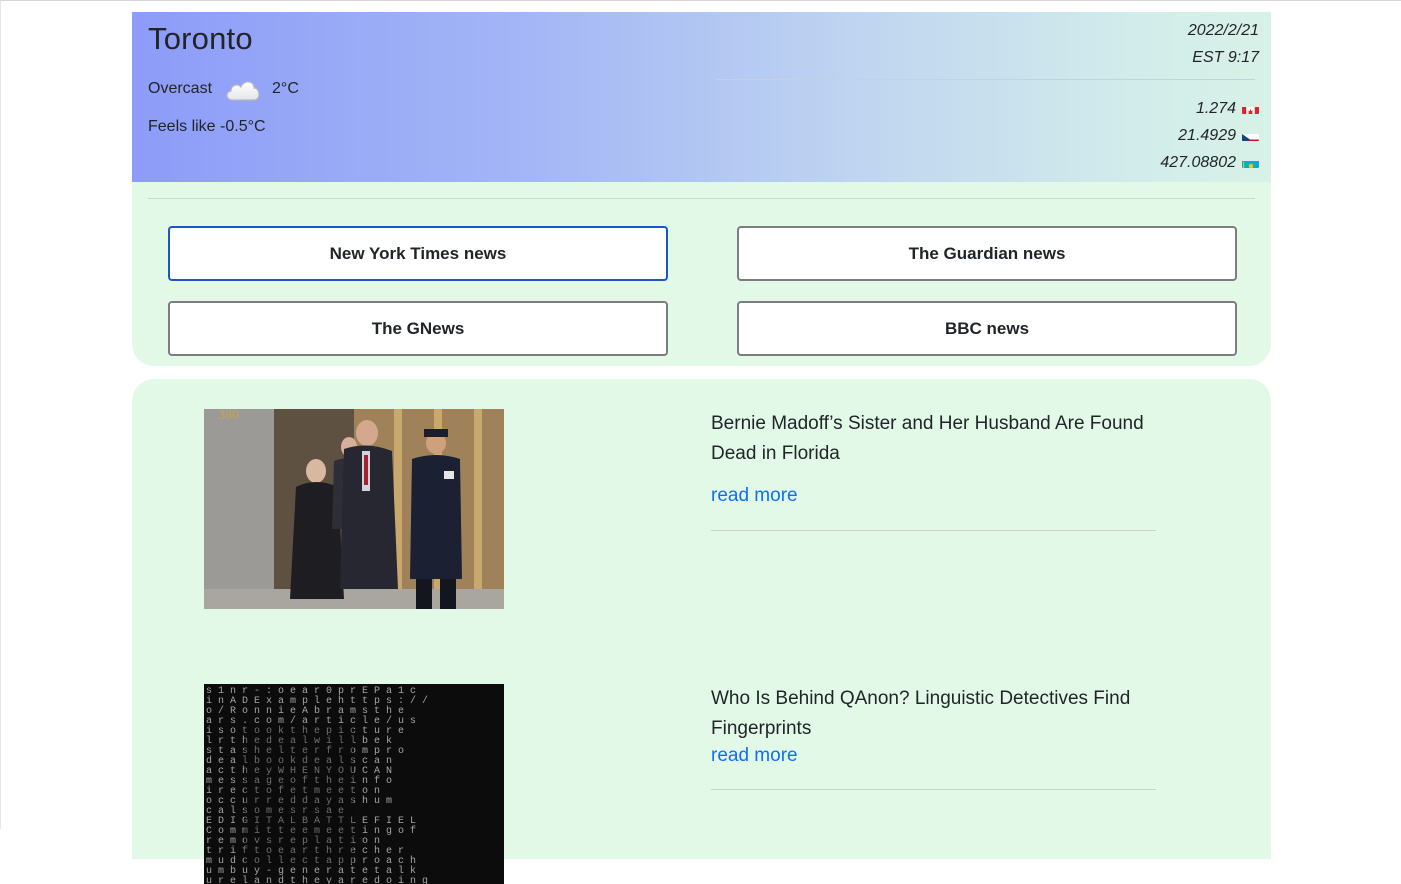 This screenshot has width=1401, height=884. Describe the element at coordinates (418, 328) in the screenshot. I see `gnews-button: The GNews` at that location.